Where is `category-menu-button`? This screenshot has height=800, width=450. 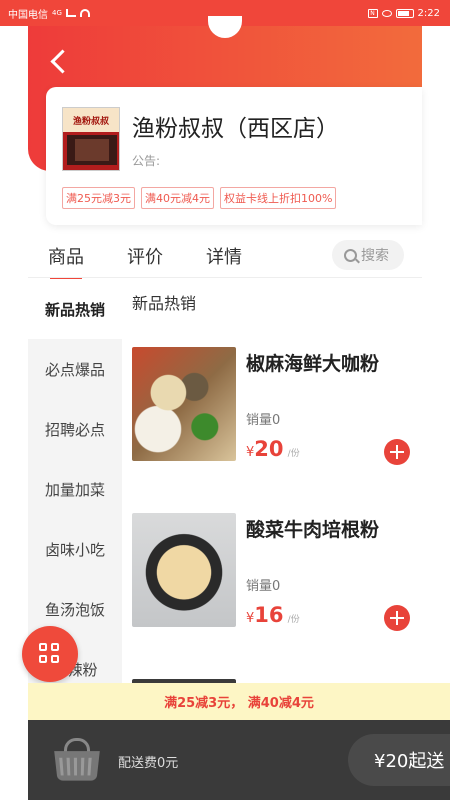 category-menu-button is located at coordinates (50, 654).